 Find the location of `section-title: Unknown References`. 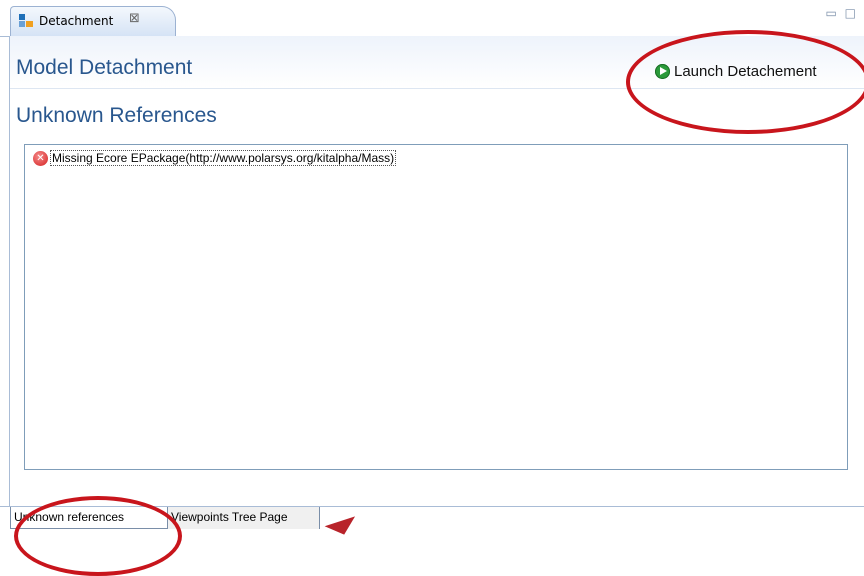

section-title: Unknown References is located at coordinates (116, 115).